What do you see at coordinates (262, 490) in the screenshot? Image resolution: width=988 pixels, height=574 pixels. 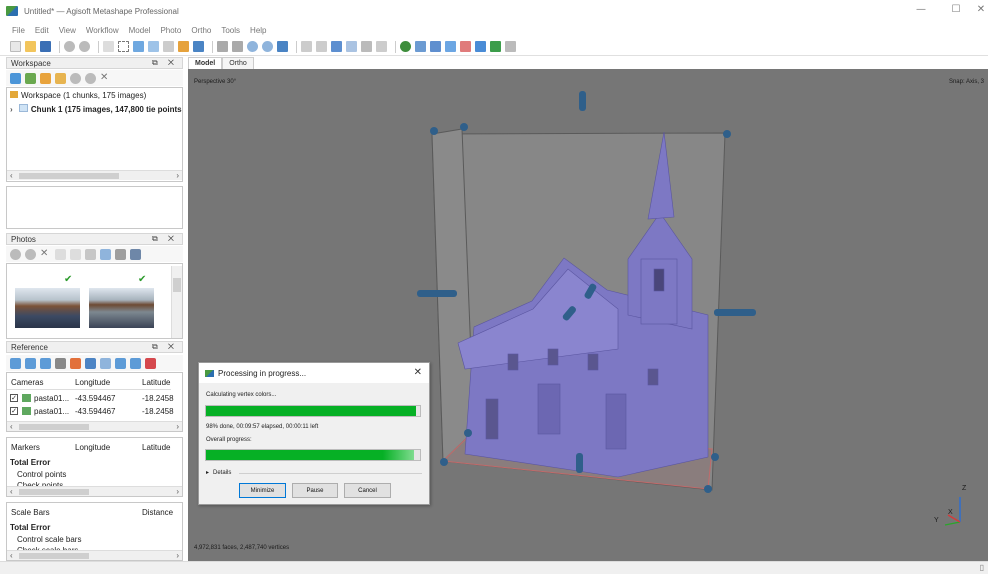 I see `minimize-button: Minimize` at bounding box center [262, 490].